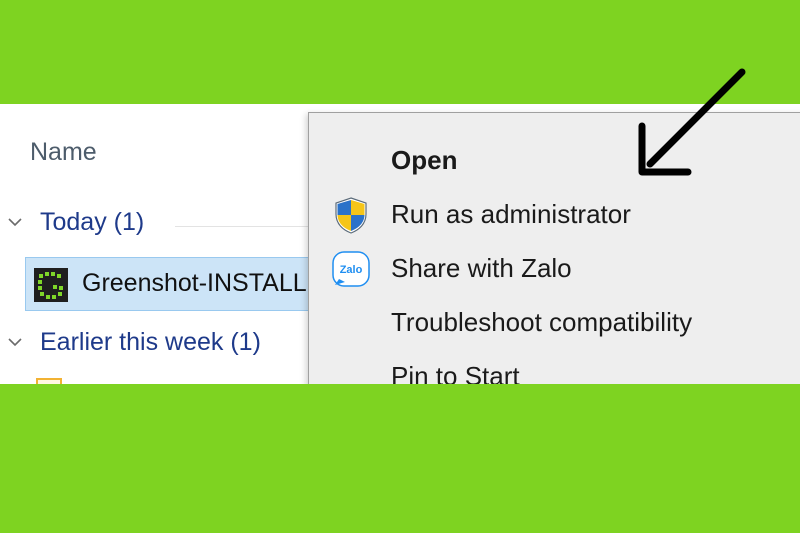 The height and width of the screenshot is (533, 800). I want to click on uac-shield-icon, so click(351, 215).